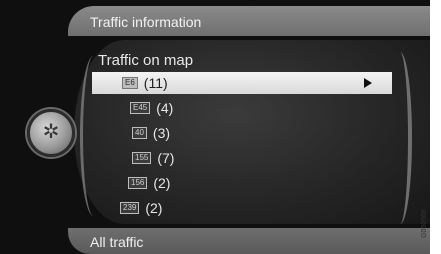 This screenshot has height=254, width=441. Describe the element at coordinates (142, 158) in the screenshot. I see `road-badge: 155` at that location.